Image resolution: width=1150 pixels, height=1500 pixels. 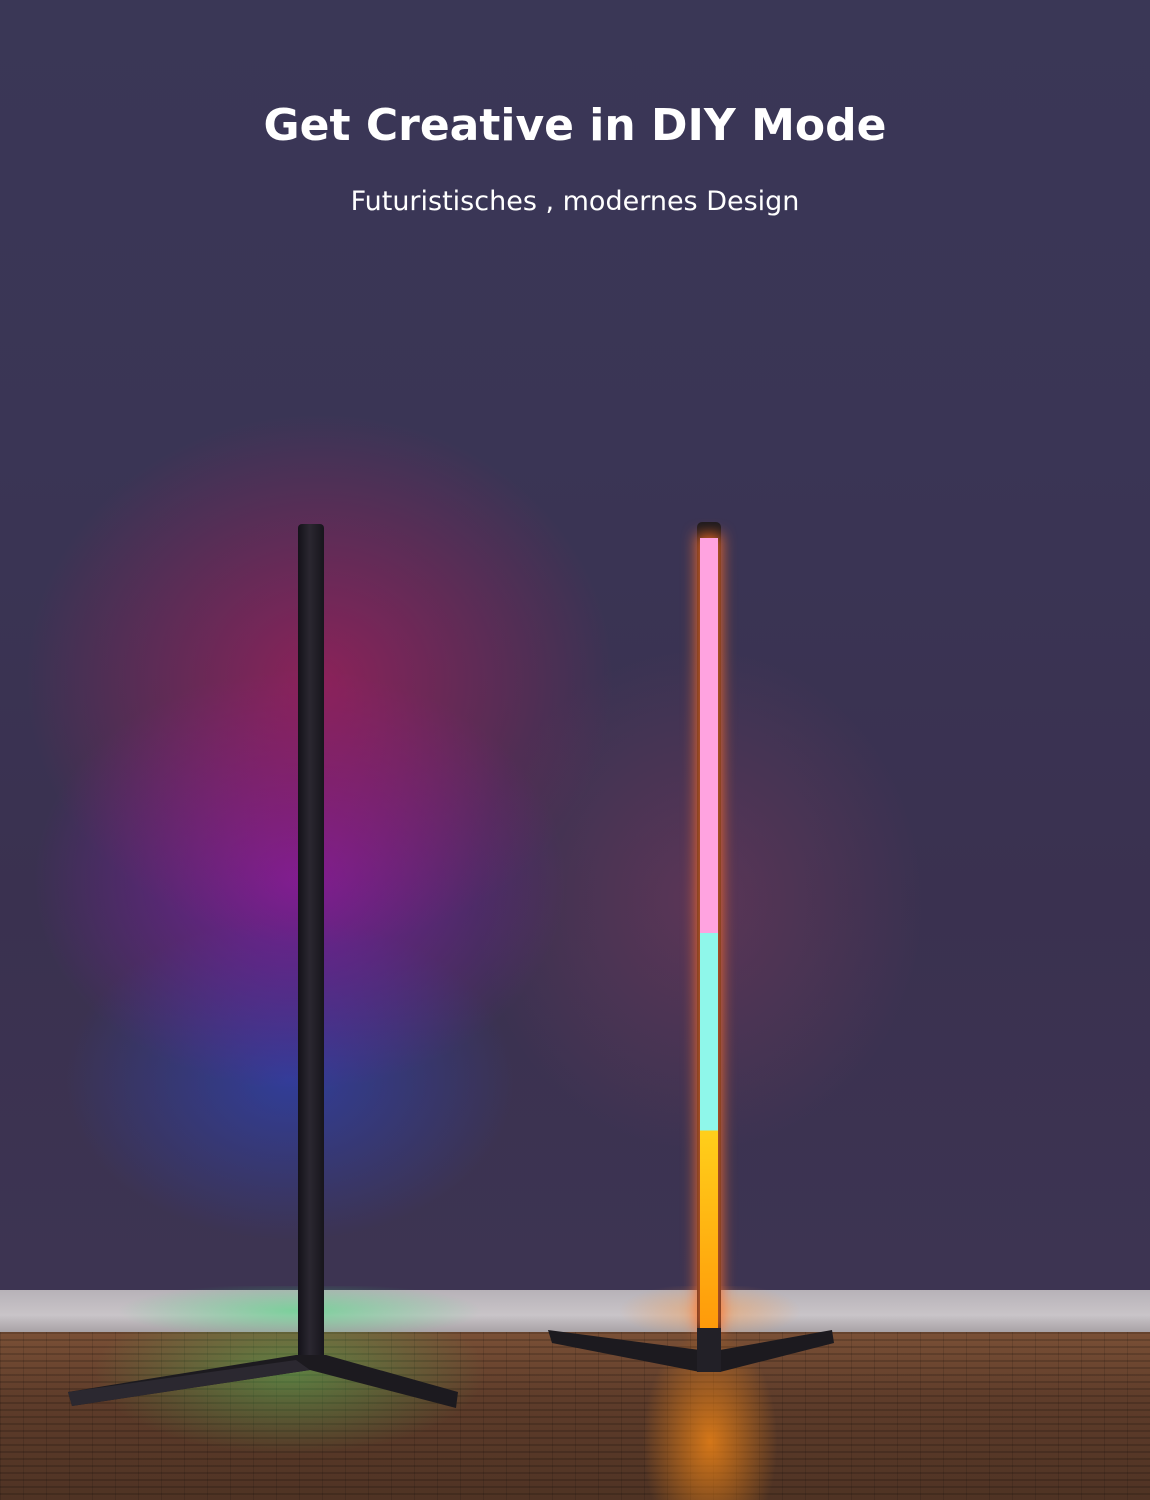 I want to click on right-lamp-tripod-base, so click(x=691, y=1350).